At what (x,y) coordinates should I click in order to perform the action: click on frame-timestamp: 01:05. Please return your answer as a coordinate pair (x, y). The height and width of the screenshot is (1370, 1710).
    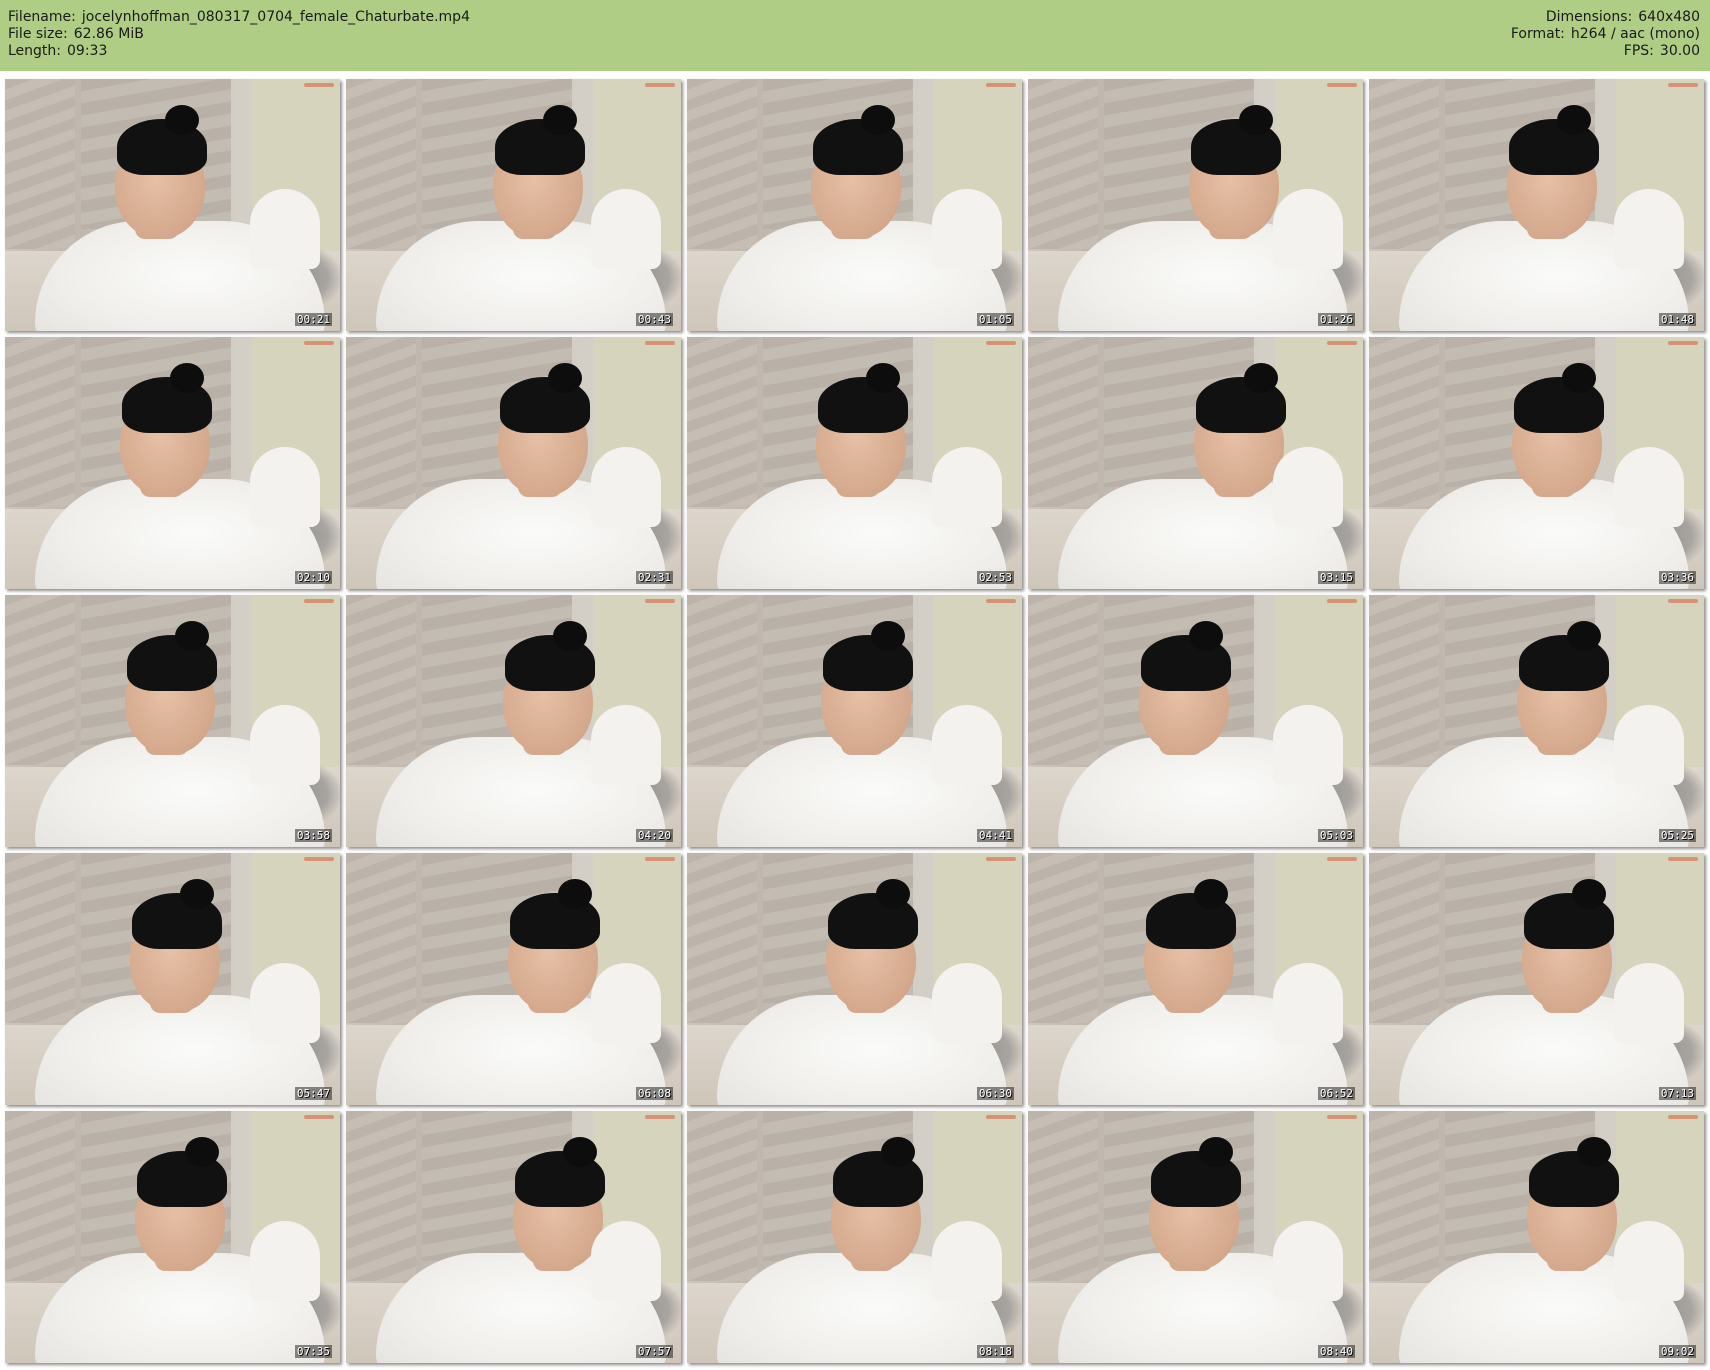
    Looking at the image, I should click on (995, 319).